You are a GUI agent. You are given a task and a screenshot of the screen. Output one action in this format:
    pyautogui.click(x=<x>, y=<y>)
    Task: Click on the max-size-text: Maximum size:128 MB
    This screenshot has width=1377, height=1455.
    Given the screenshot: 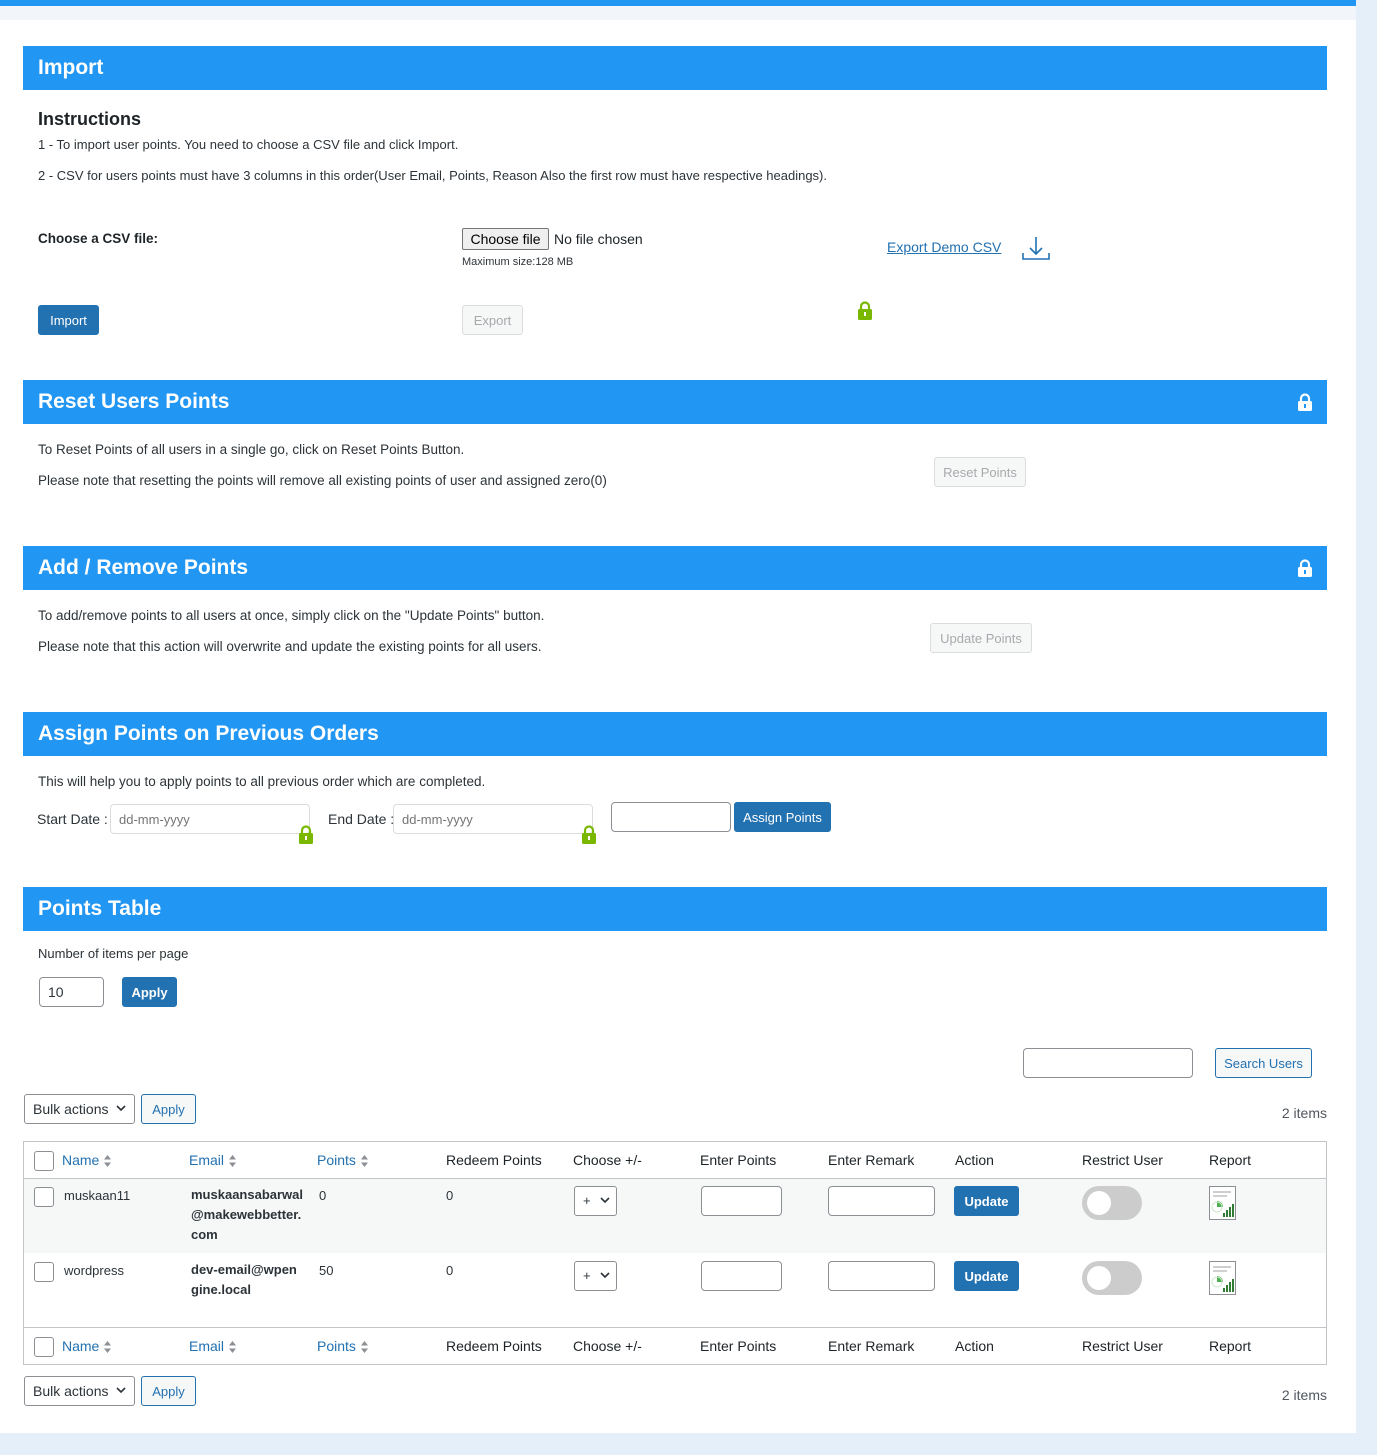 What is the action you would take?
    pyautogui.click(x=518, y=262)
    